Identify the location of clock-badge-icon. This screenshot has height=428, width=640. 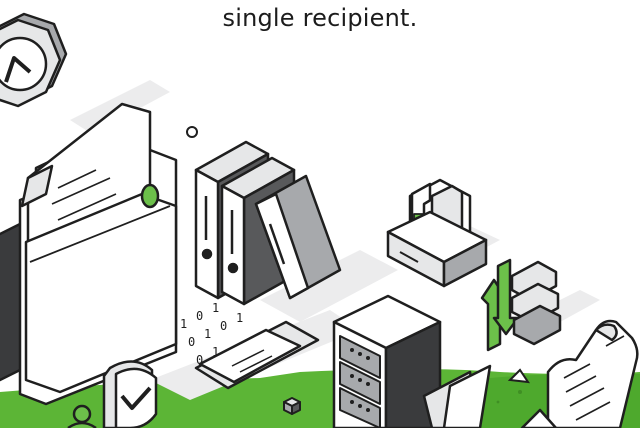
(34, 60).